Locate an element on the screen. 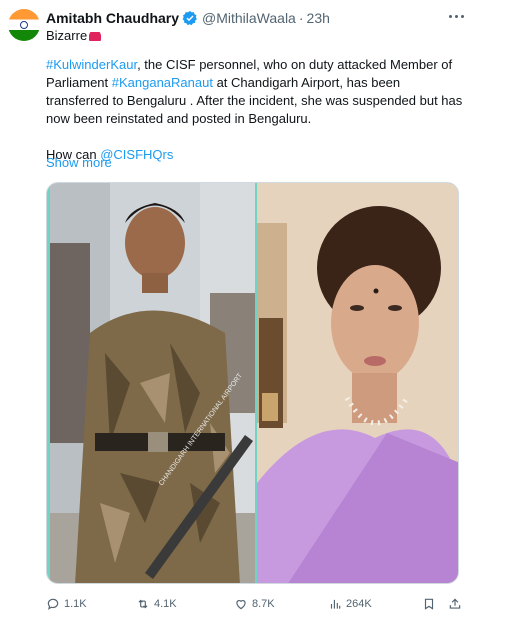 The image size is (509, 629). reply-button: 1.1K is located at coordinates (66, 604).